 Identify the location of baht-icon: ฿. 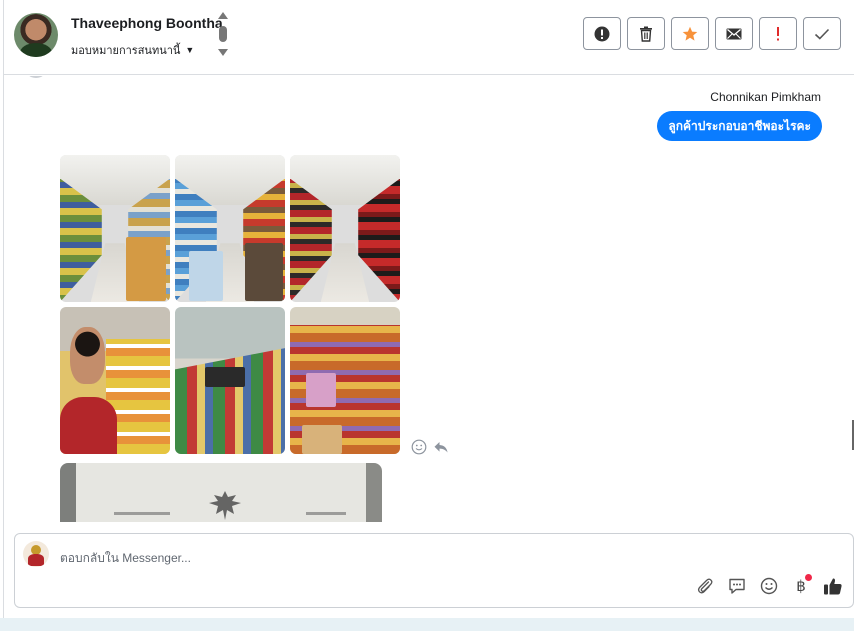
(801, 586).